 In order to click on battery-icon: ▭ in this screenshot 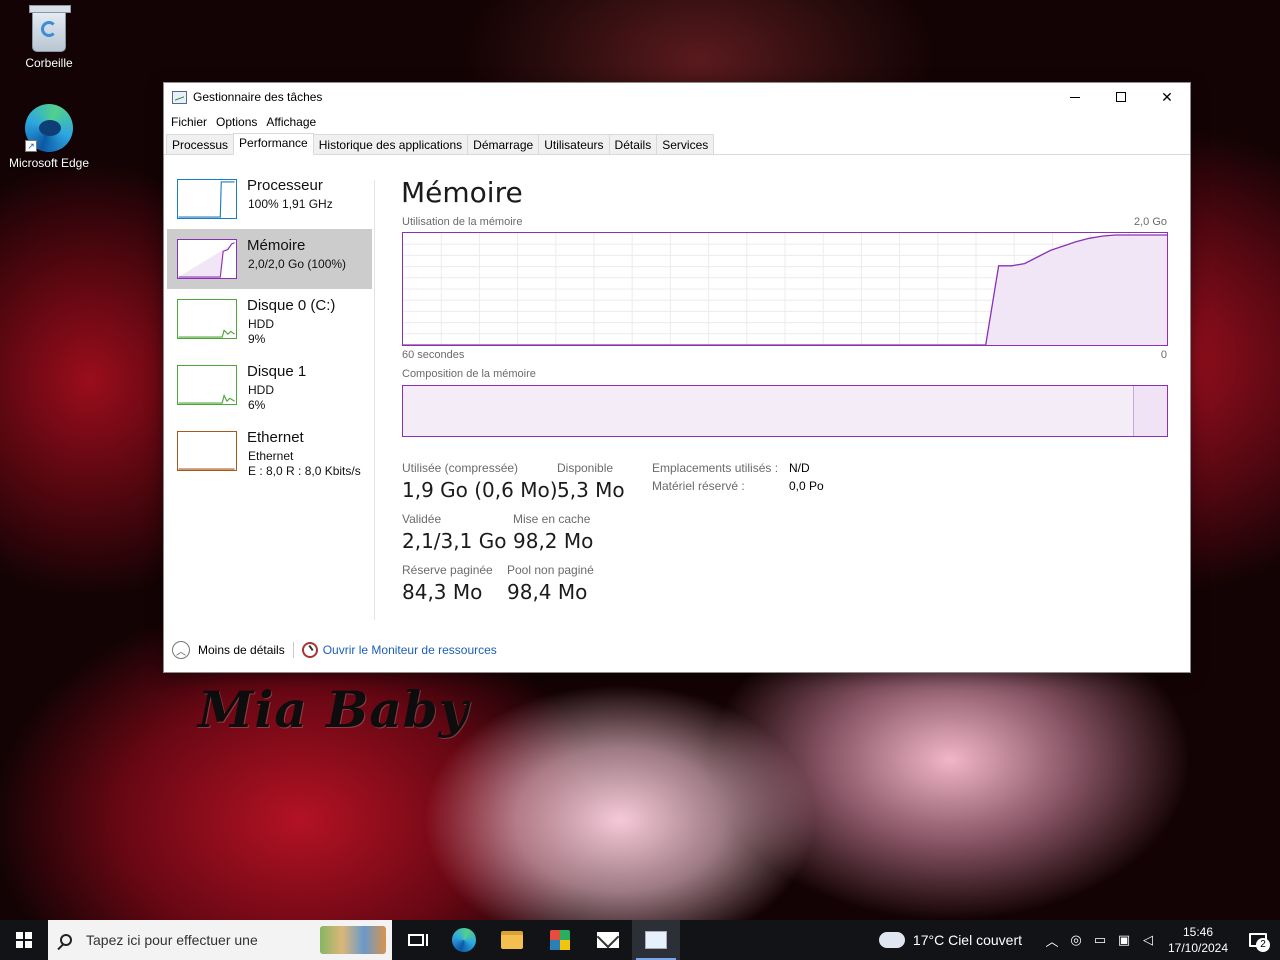, I will do `click(1100, 940)`.